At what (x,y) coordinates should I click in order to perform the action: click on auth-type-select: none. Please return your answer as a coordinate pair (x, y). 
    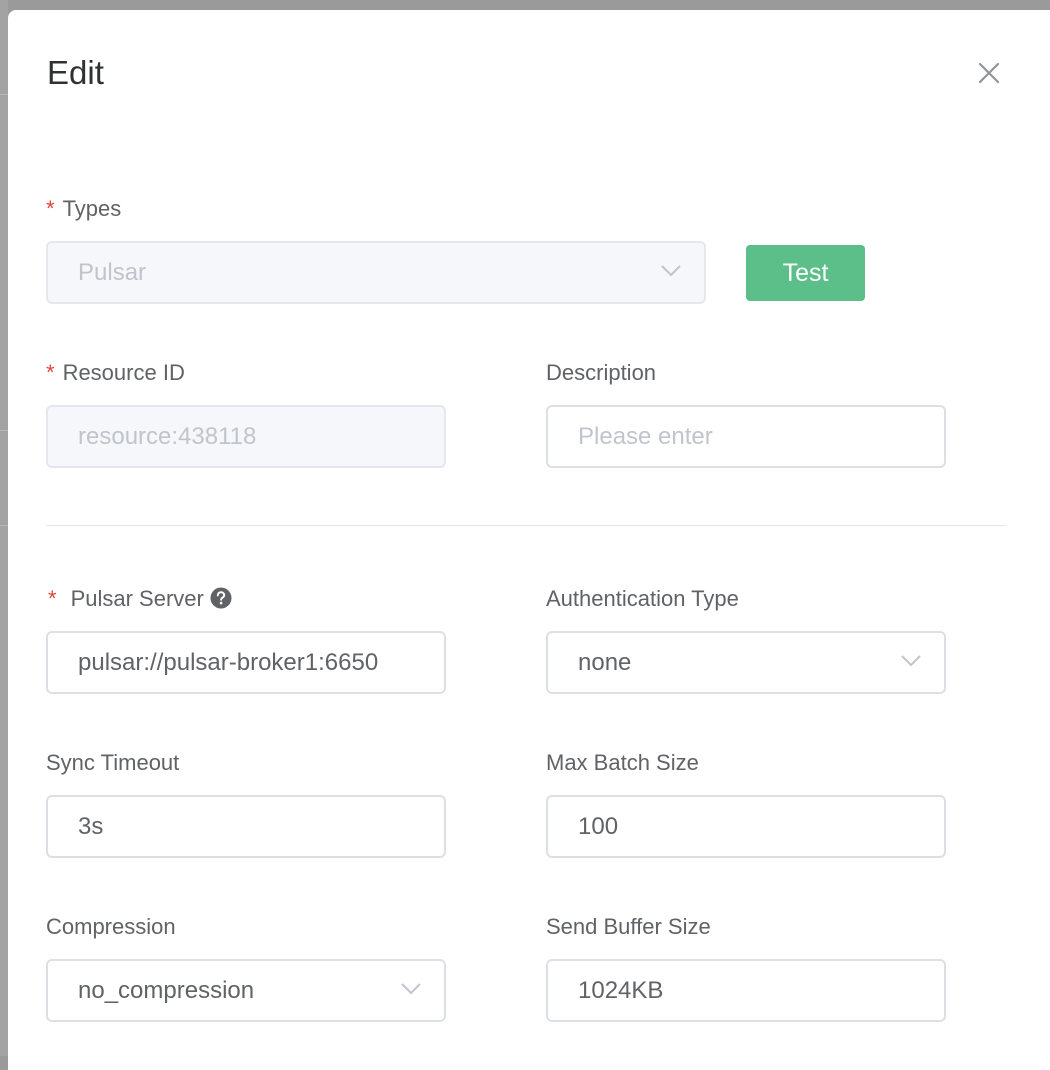
    Looking at the image, I should click on (746, 662).